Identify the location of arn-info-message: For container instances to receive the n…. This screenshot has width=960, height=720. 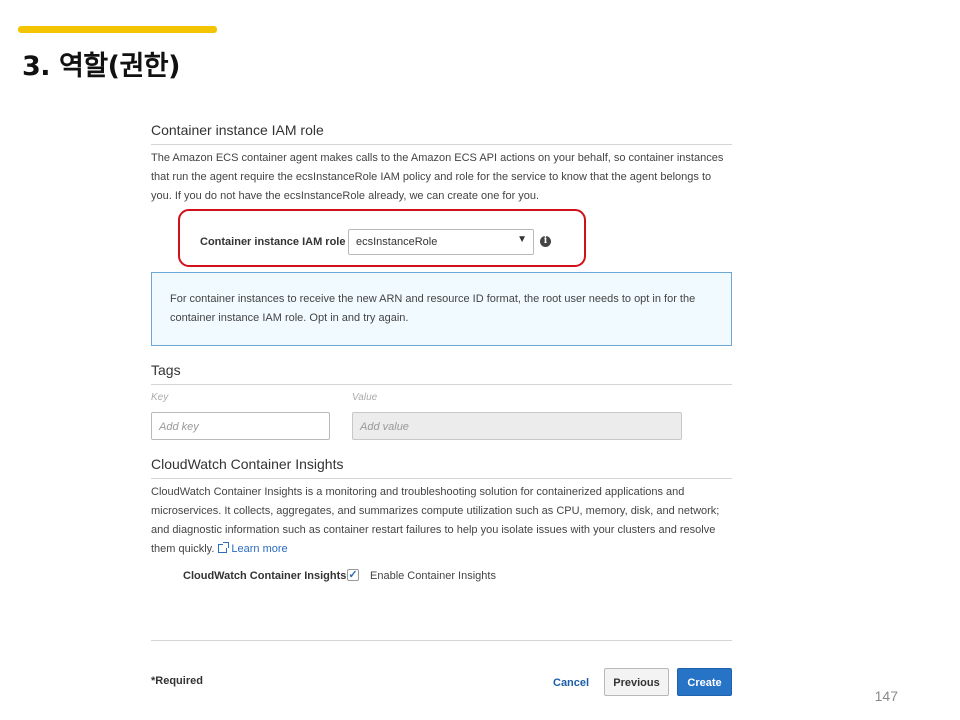
(433, 308).